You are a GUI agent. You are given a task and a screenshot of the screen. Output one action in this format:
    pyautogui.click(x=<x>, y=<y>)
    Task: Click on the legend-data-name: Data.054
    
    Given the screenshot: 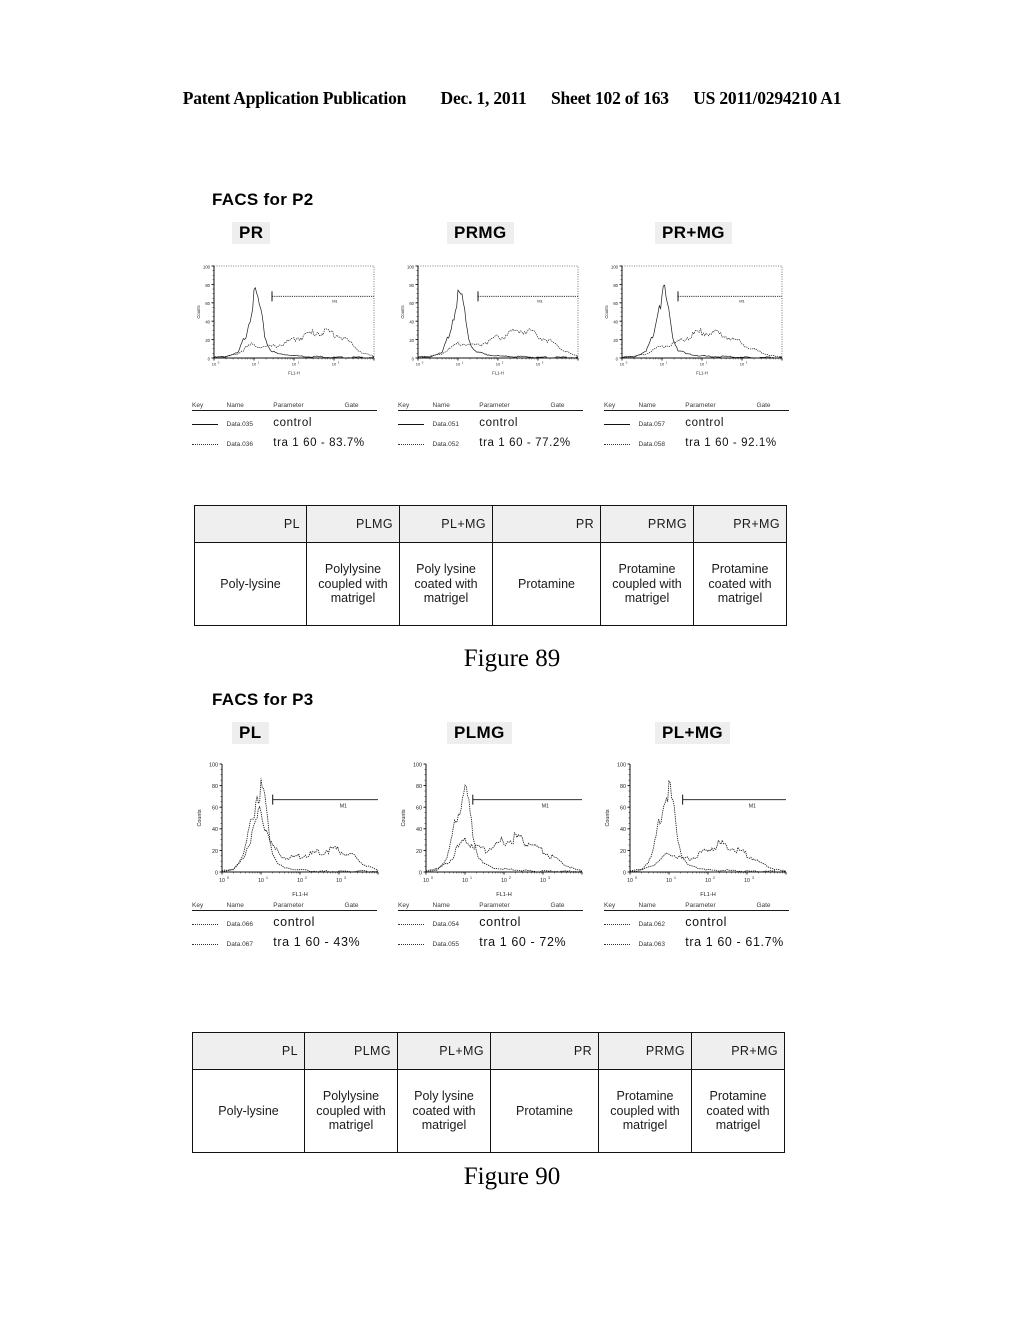 What is the action you would take?
    pyautogui.click(x=445, y=924)
    